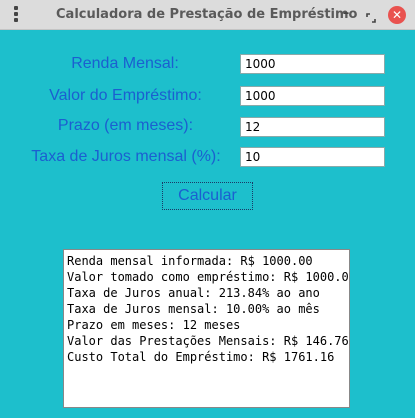 The height and width of the screenshot is (418, 415). I want to click on minimize-icon: –, so click(346, 14).